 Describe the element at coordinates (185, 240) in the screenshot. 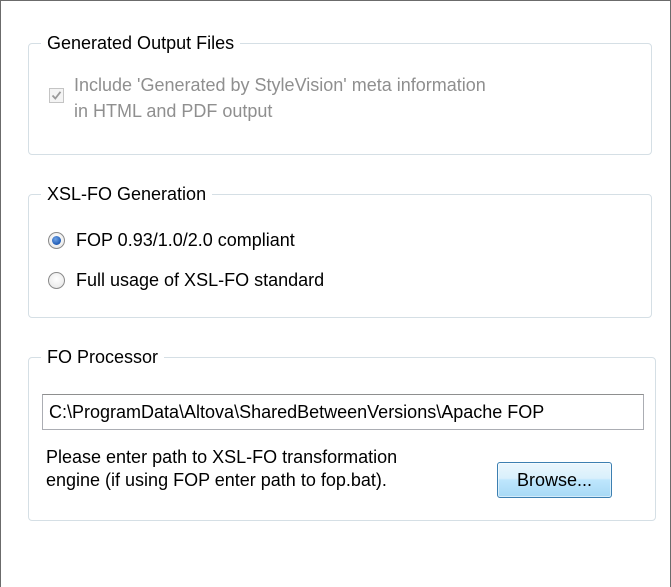

I see `fop-compliant-label: FOP 0.93/1.0/2.0 compliant` at that location.